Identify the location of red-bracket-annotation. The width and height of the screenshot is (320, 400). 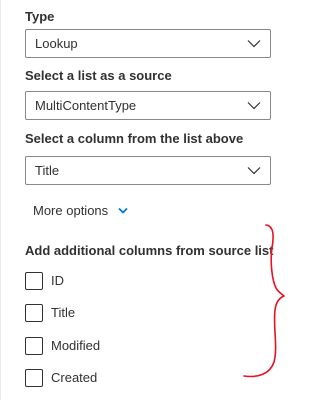
(264, 301).